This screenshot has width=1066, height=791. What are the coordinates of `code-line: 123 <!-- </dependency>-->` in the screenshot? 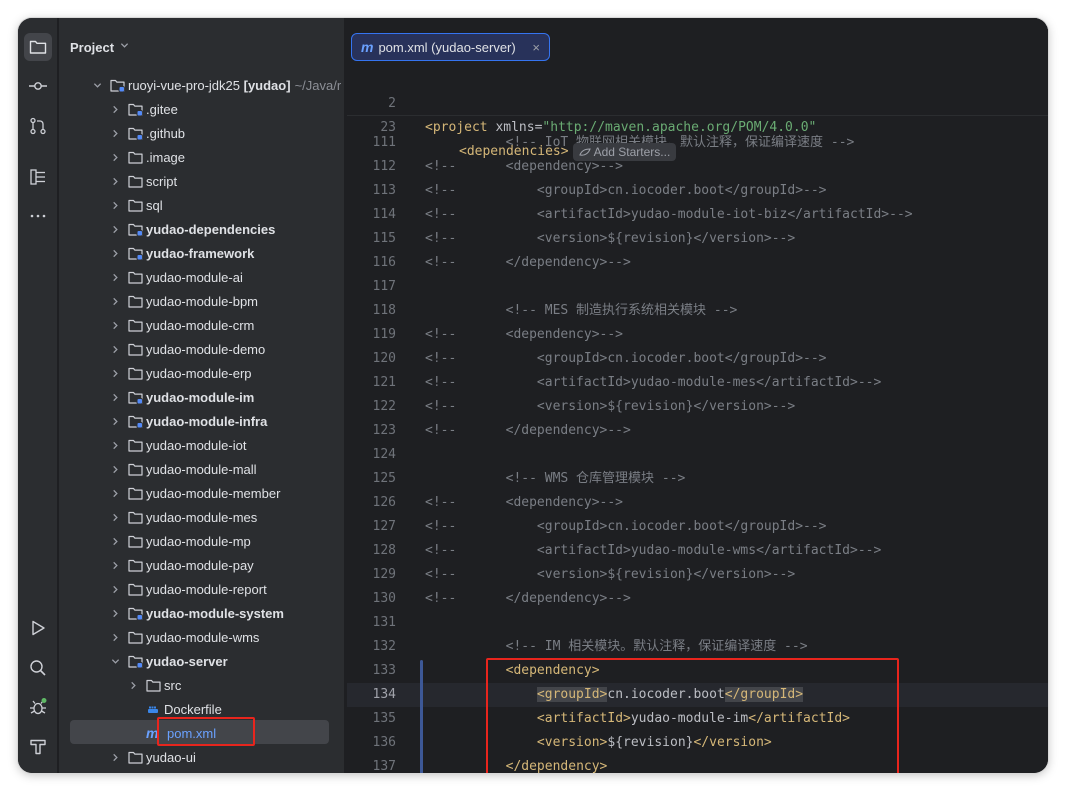 It's located at (697, 431).